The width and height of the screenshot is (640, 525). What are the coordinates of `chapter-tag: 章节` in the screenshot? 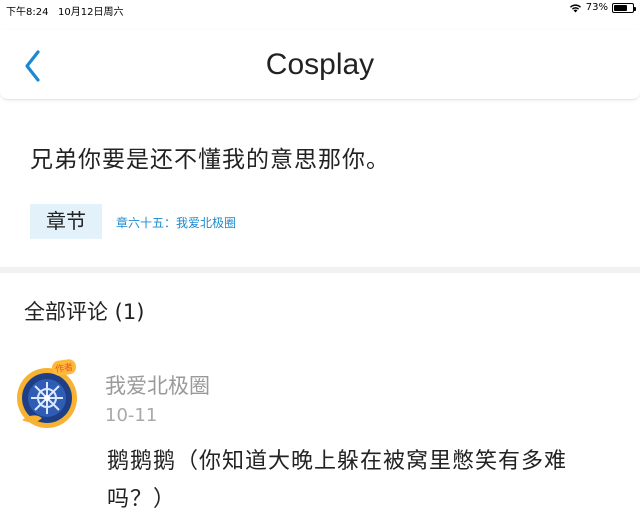 It's located at (66, 221).